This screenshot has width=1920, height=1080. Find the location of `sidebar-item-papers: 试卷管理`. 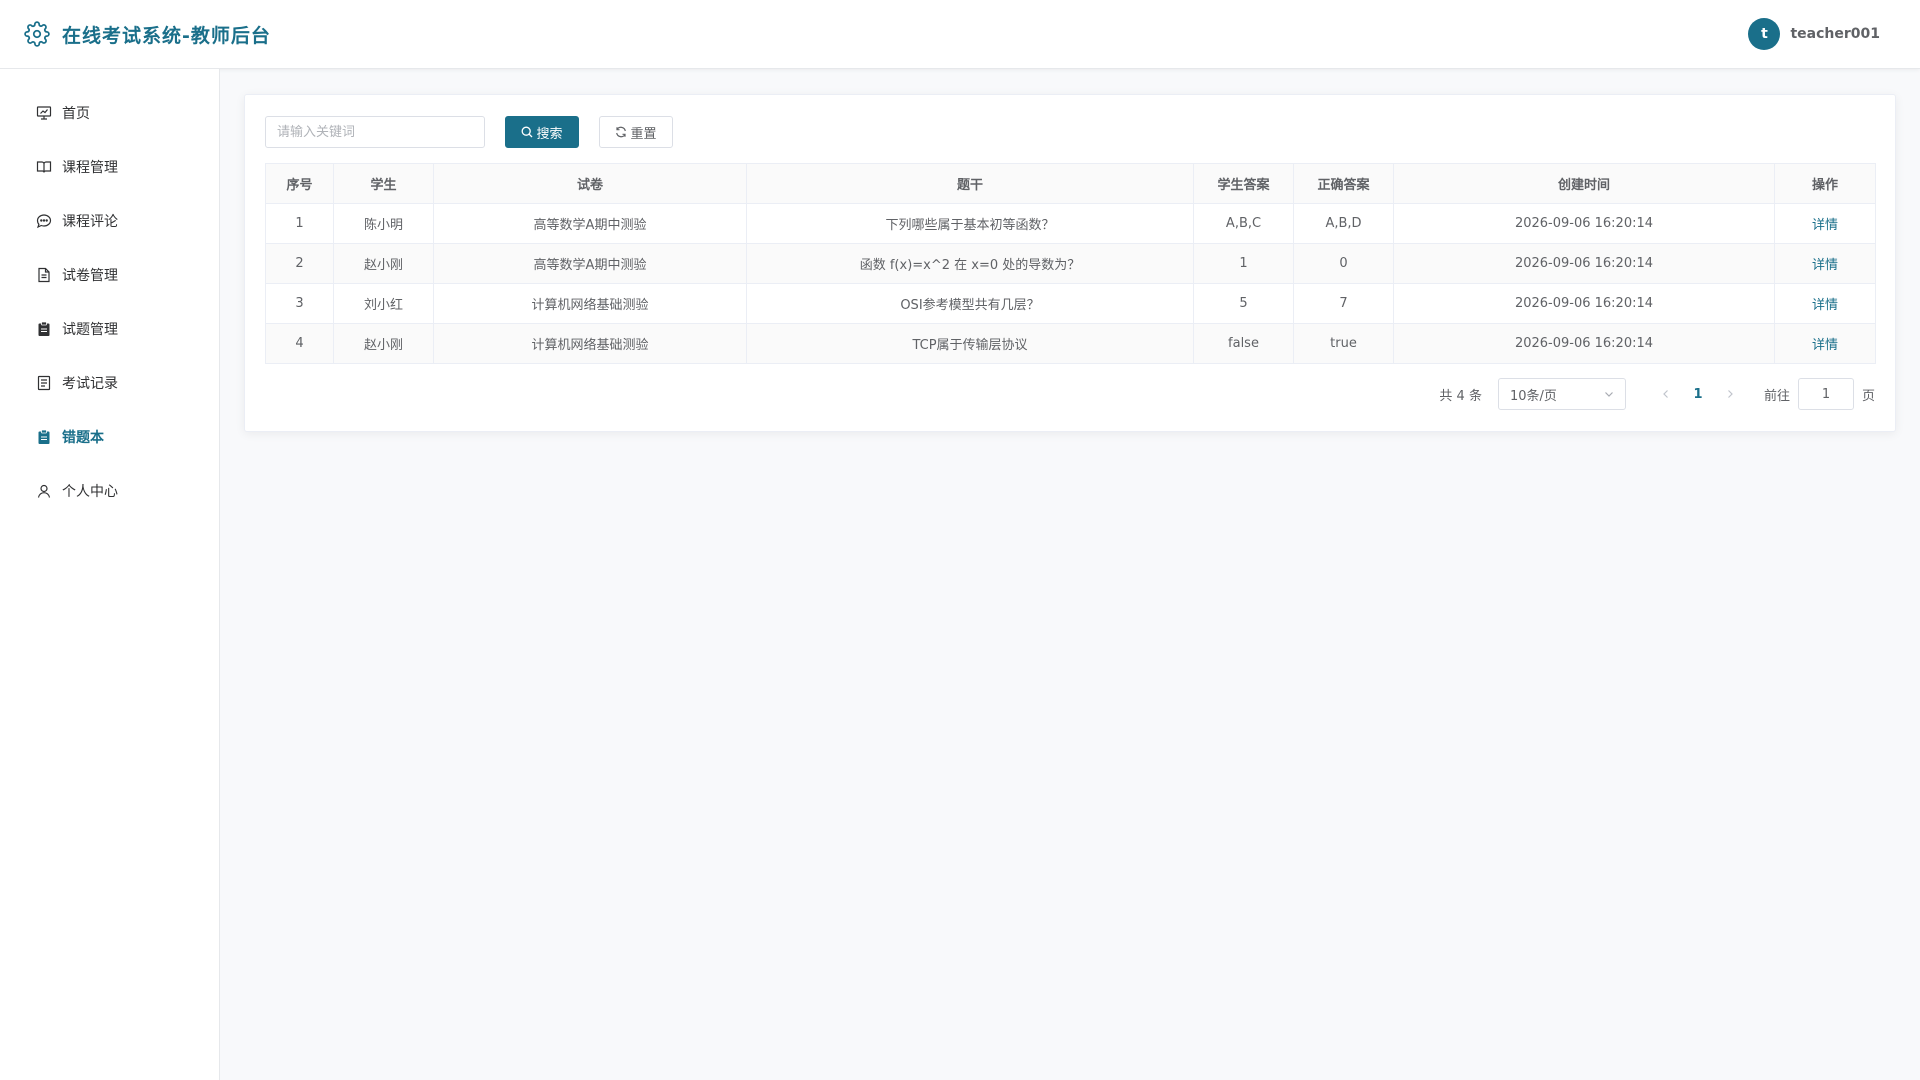

sidebar-item-papers: 试卷管理 is located at coordinates (109, 275).